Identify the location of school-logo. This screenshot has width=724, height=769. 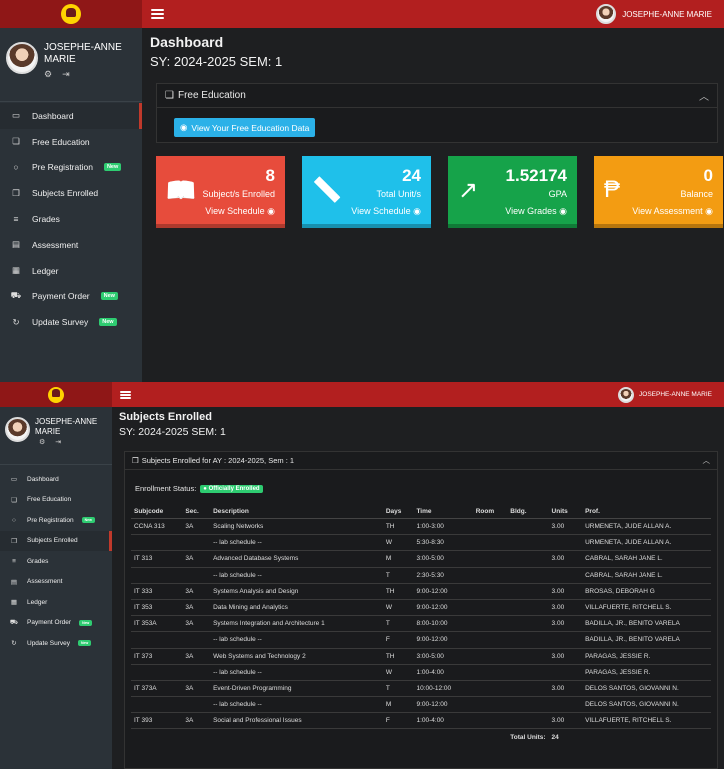
(71, 14).